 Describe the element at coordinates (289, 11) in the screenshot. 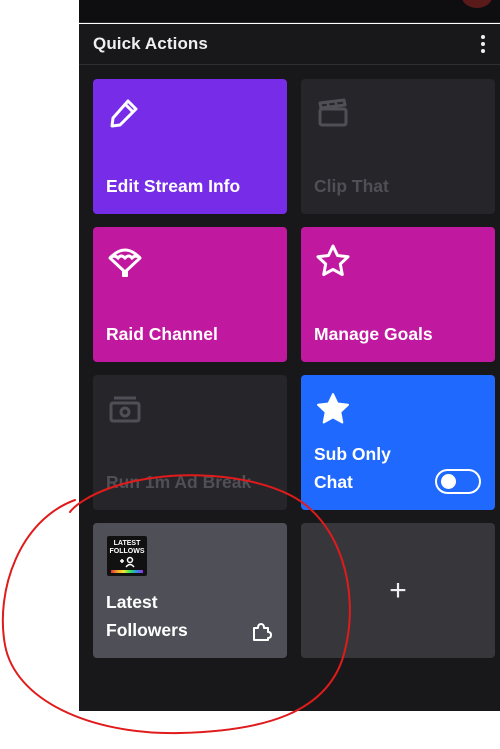

I see `top-strip` at that location.